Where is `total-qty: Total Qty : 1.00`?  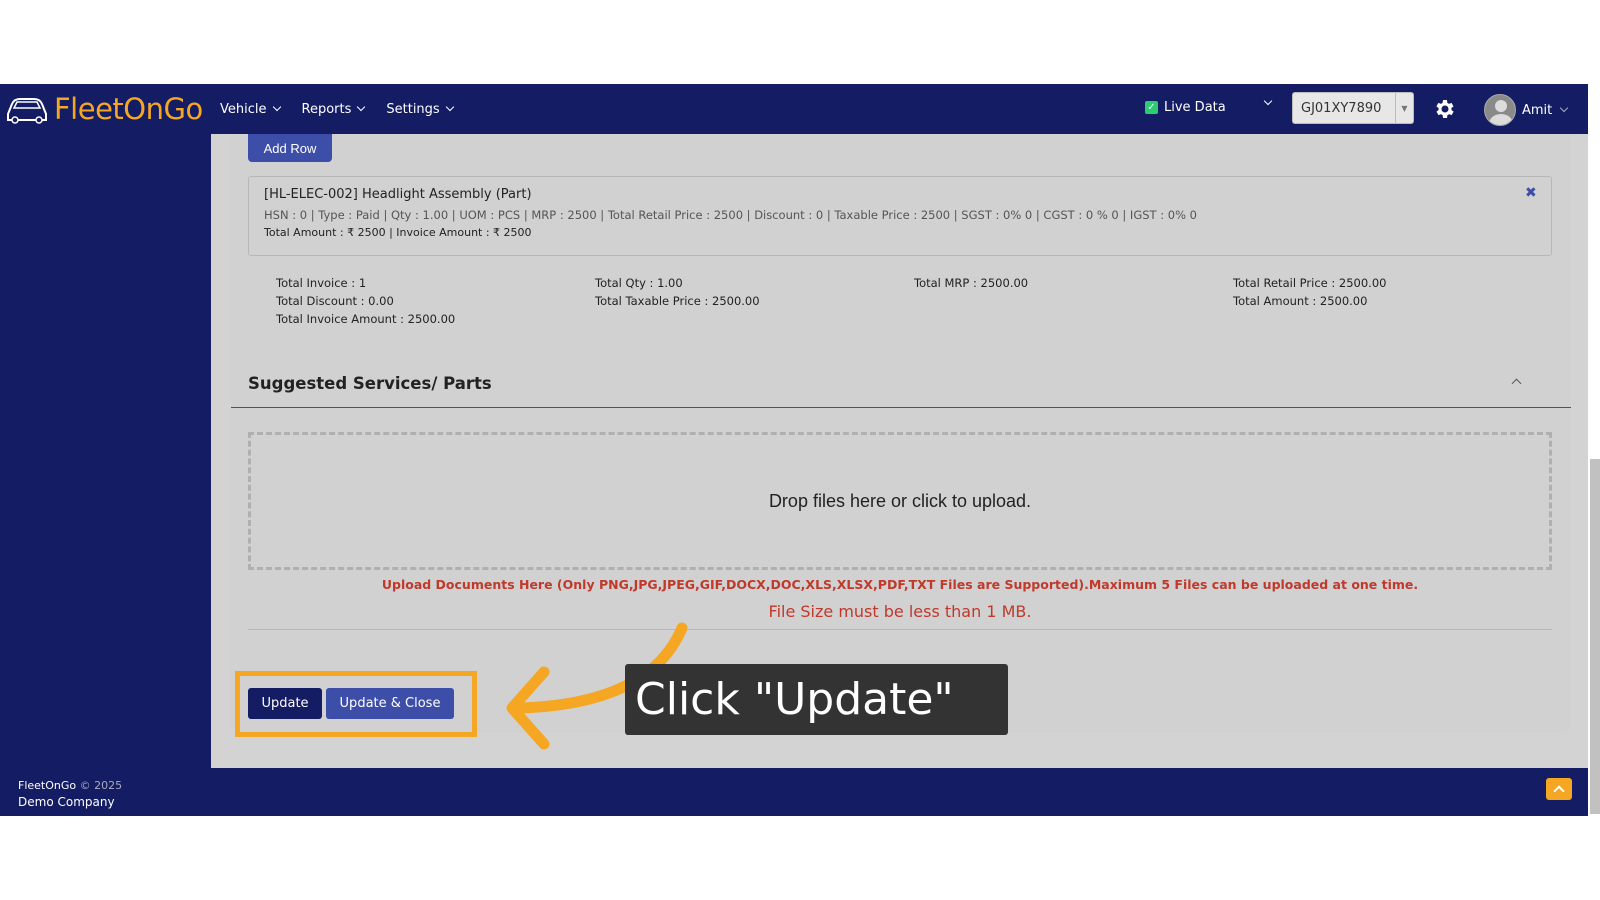 total-qty: Total Qty : 1.00 is located at coordinates (639, 283).